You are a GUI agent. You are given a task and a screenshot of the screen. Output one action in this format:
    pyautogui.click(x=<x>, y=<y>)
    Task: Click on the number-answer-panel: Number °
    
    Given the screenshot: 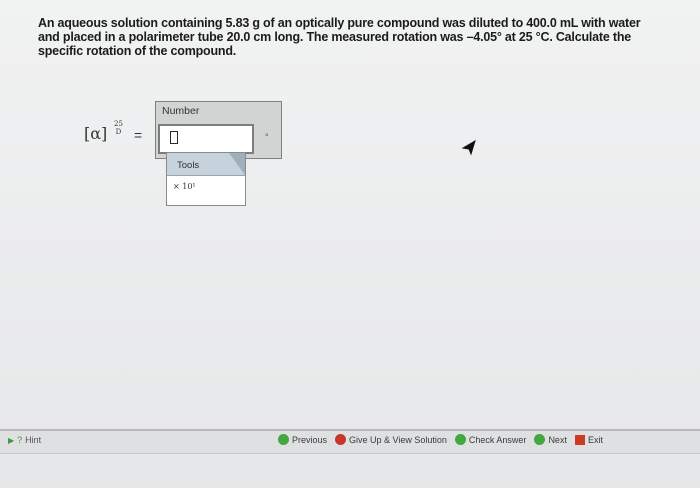 What is the action you would take?
    pyautogui.click(x=218, y=130)
    